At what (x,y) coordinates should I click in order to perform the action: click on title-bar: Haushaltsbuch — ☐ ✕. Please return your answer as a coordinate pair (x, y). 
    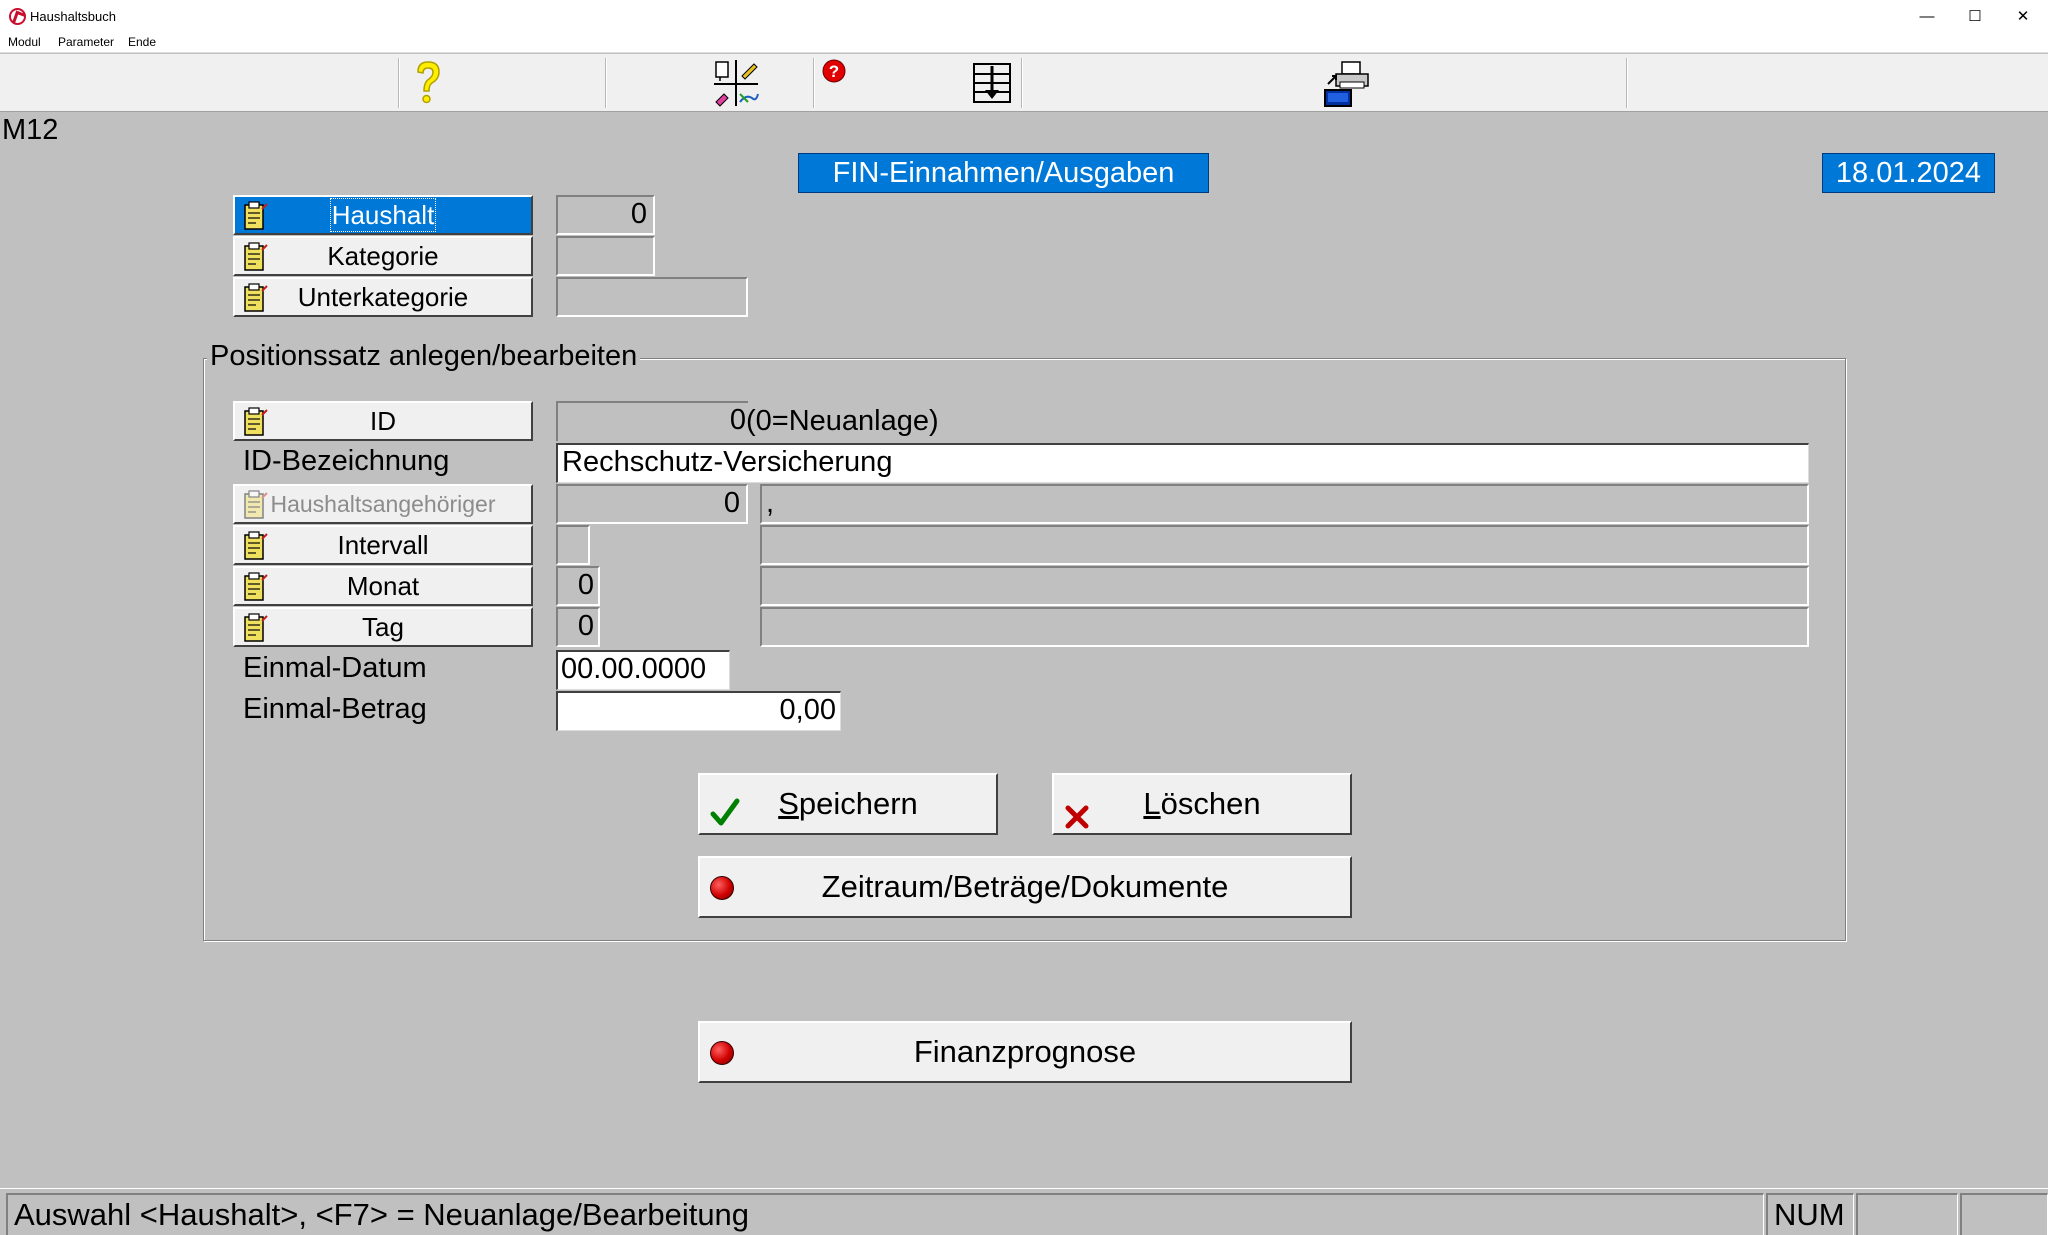
    Looking at the image, I should click on (1024, 16).